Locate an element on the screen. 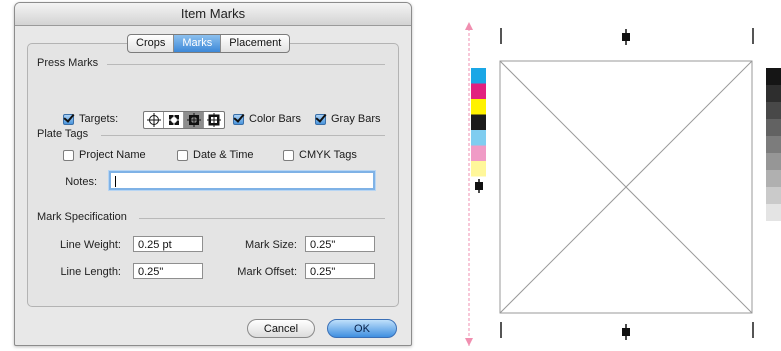 The height and width of the screenshot is (351, 781). bleed-guide-arrow-bottom is located at coordinates (469, 342).